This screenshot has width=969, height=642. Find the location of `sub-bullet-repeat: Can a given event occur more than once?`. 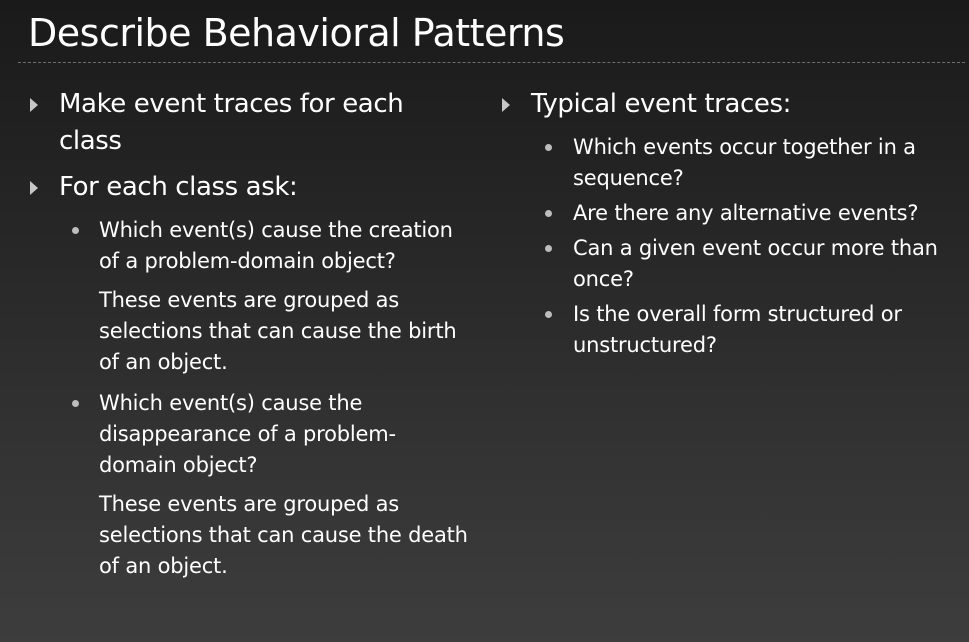

sub-bullet-repeat: Can a given event occur more than once? is located at coordinates (730, 264).